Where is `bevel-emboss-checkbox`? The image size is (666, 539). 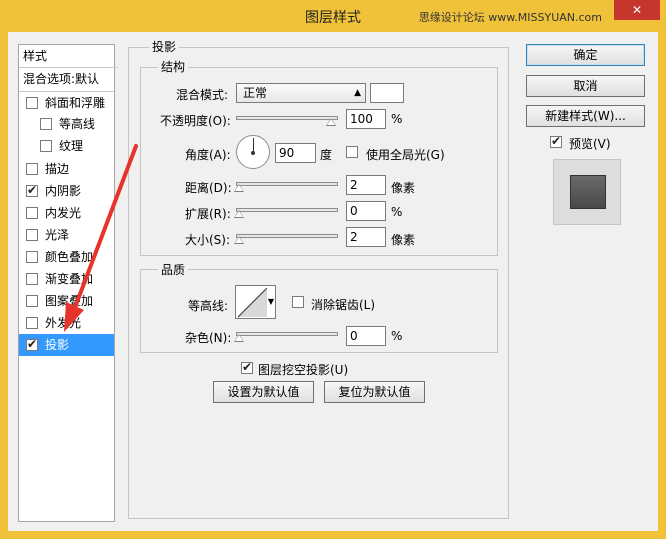
bevel-emboss-checkbox is located at coordinates (32, 103).